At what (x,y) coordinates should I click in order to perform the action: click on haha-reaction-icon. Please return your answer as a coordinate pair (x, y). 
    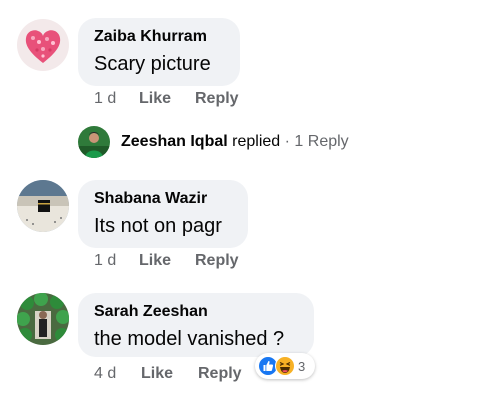
    Looking at the image, I should click on (285, 366).